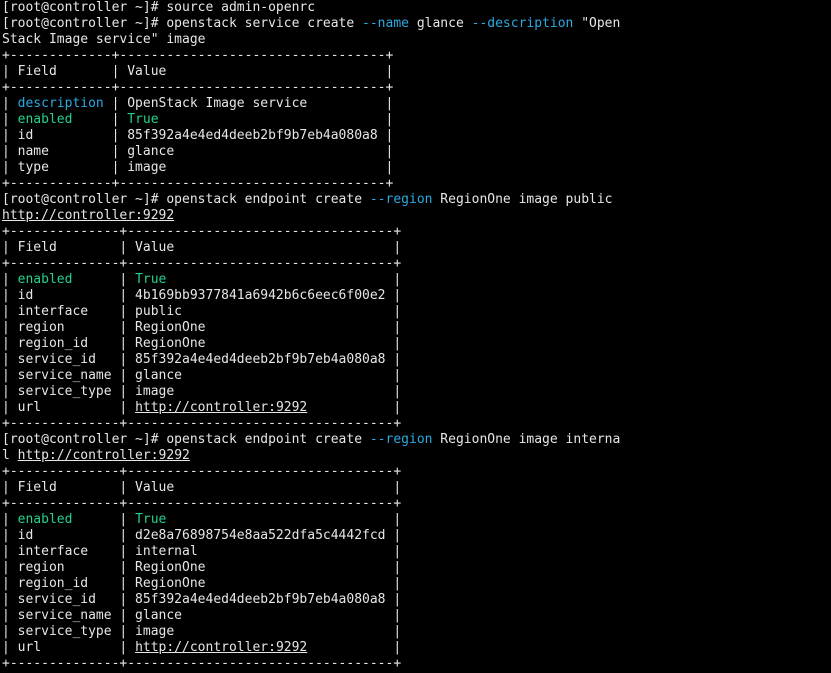 This screenshot has height=673, width=831. Describe the element at coordinates (104, 39) in the screenshot. I see `terminal-text: Stack Image service" image` at that location.